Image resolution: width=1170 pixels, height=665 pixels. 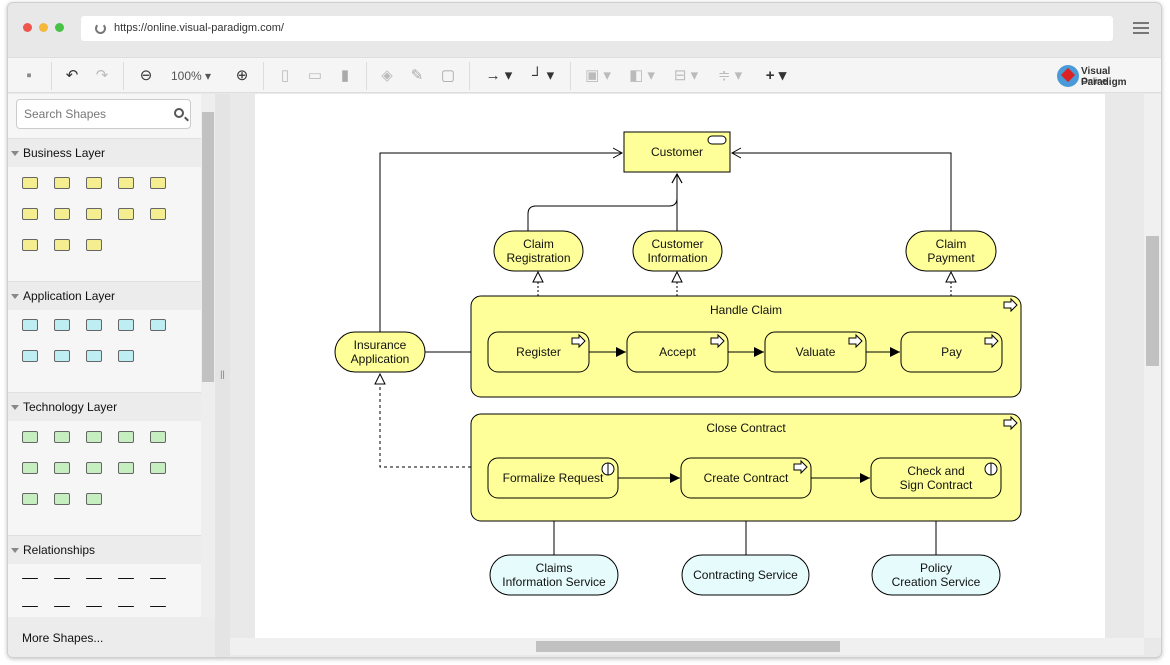 What do you see at coordinates (448, 76) in the screenshot?
I see `shadow-icon: ▢` at bounding box center [448, 76].